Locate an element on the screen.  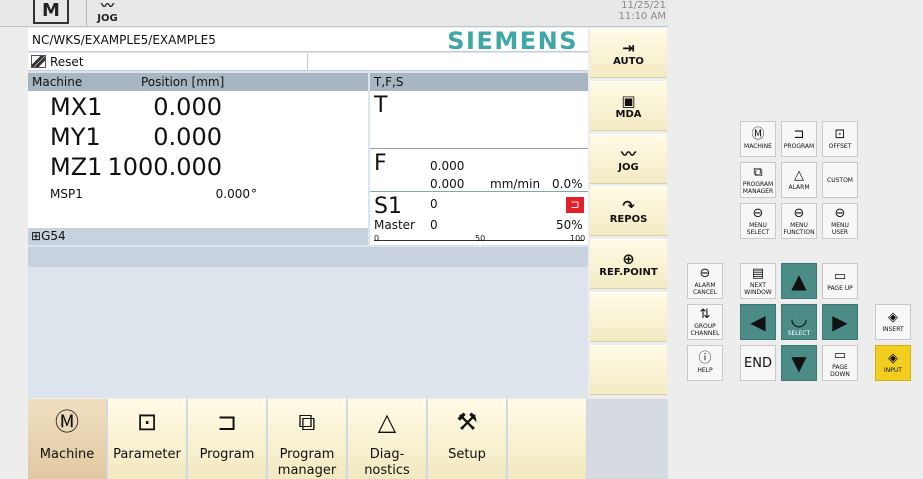
program-manager-key: ⧉ PROGRAM MANAGER is located at coordinates (758, 180).